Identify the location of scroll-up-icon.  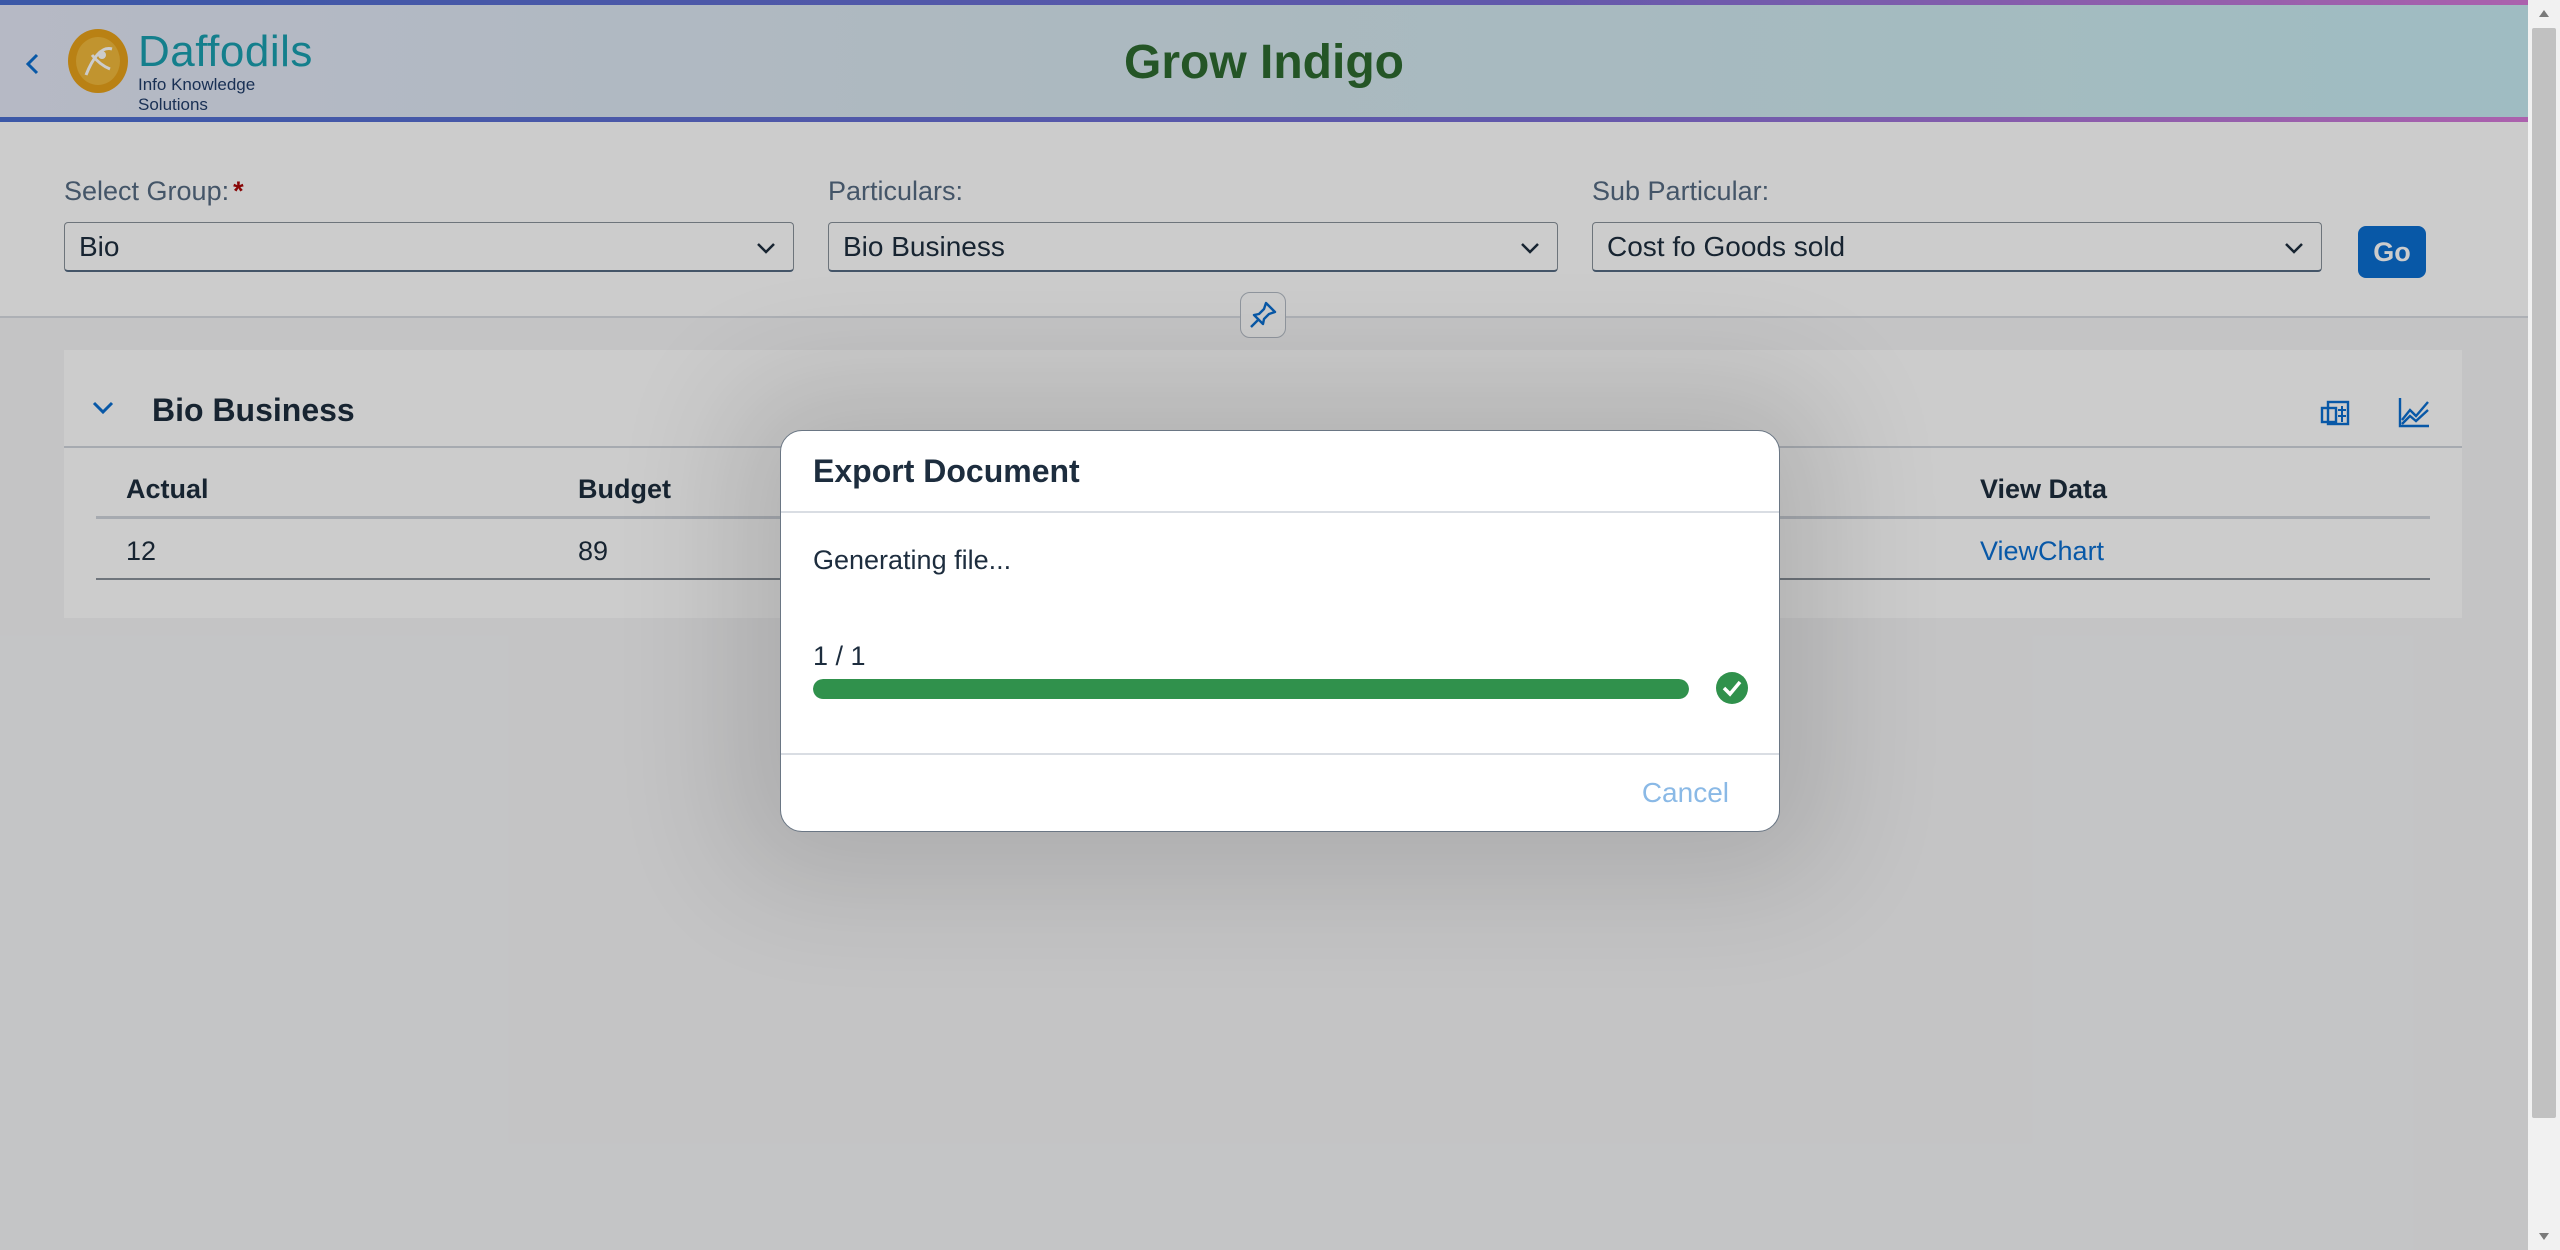
(2544, 14).